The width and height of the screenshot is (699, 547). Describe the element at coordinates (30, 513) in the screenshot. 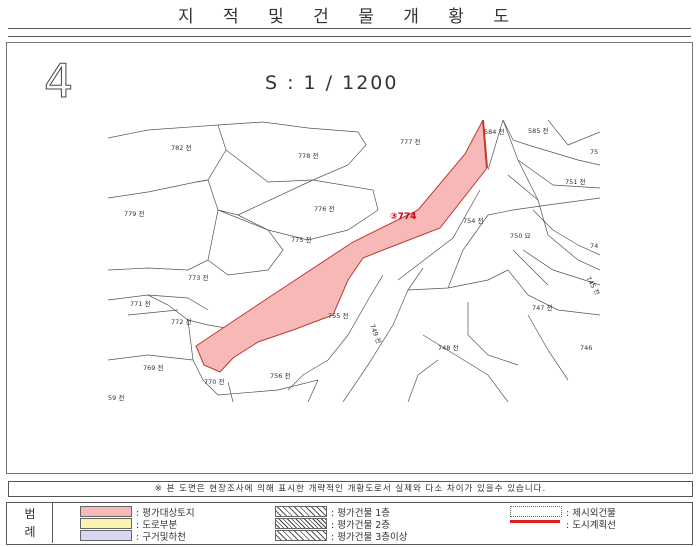

I see `legend-heading-1: 범` at that location.